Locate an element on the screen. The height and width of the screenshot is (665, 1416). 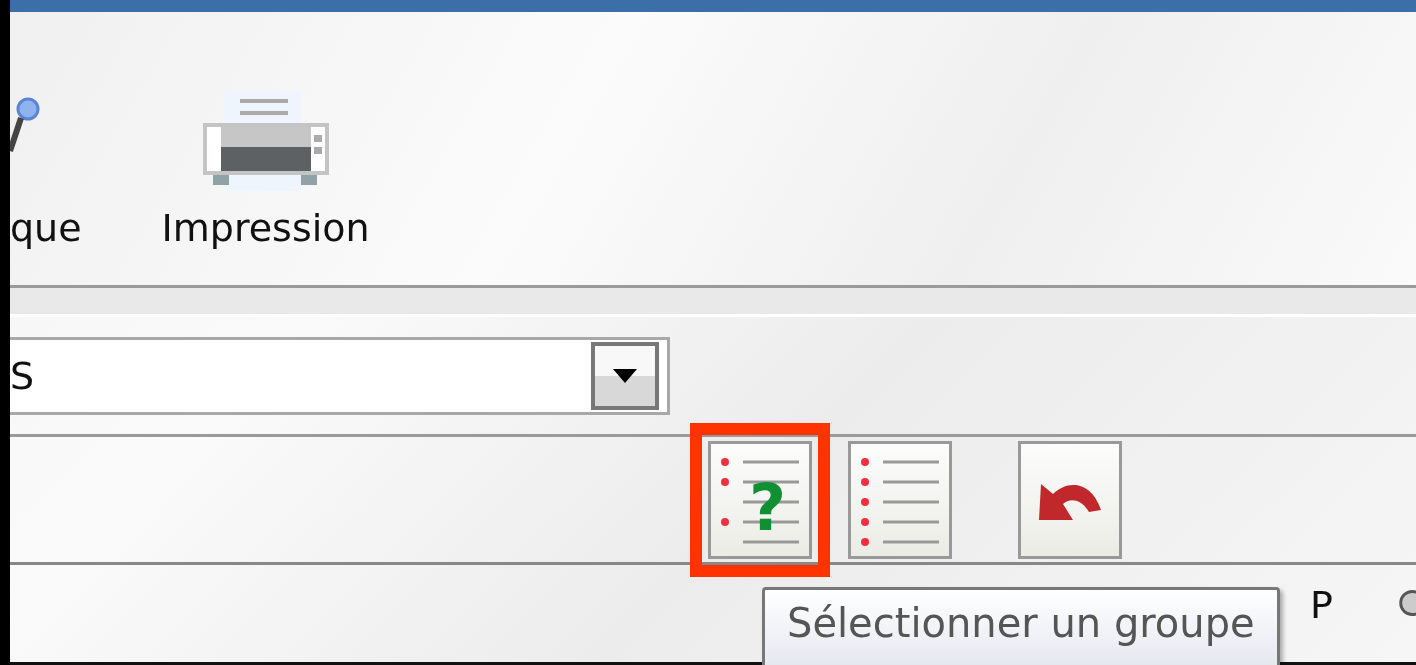
printer-icon is located at coordinates (265, 141).